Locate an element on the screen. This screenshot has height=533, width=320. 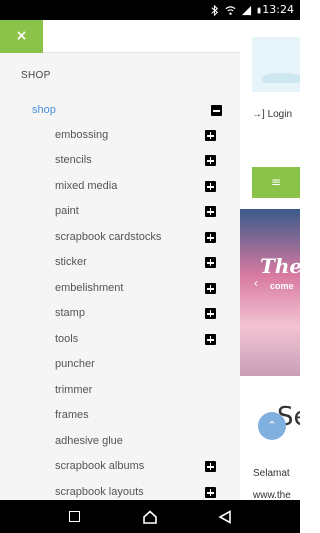
section-title: SHOP is located at coordinates (36, 75).